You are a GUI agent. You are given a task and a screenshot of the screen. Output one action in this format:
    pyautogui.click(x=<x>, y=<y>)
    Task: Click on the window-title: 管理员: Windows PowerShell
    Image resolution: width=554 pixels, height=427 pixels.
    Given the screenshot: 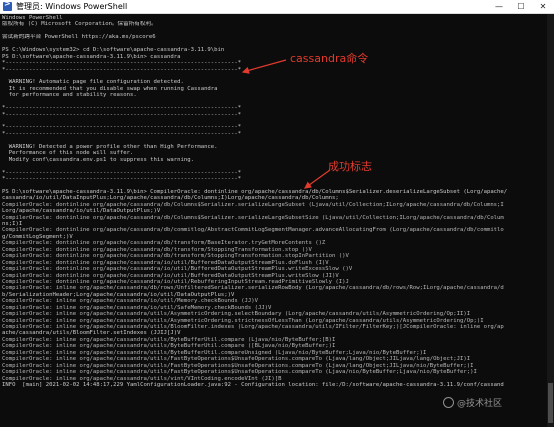 What is the action you would take?
    pyautogui.click(x=72, y=6)
    